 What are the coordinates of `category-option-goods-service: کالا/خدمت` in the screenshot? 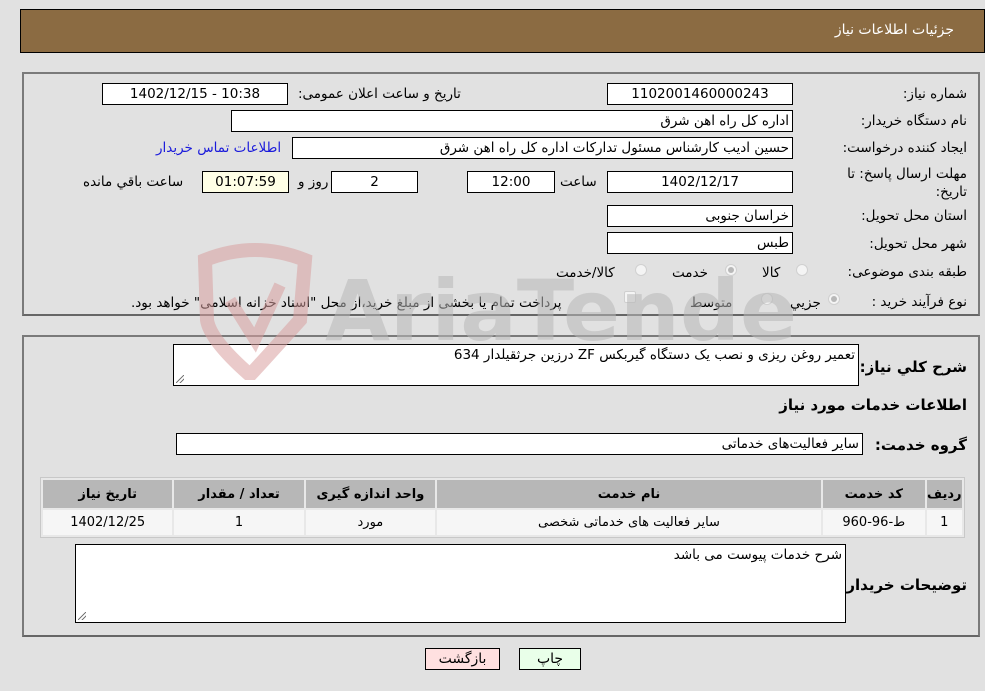 It's located at (585, 273).